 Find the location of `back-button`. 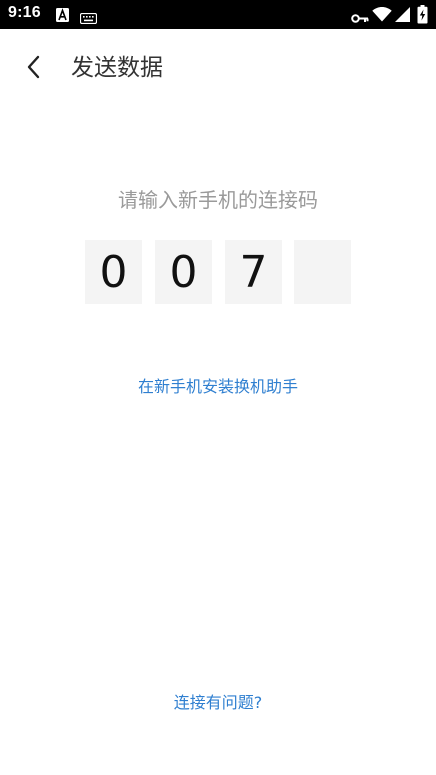

back-button is located at coordinates (34, 69).